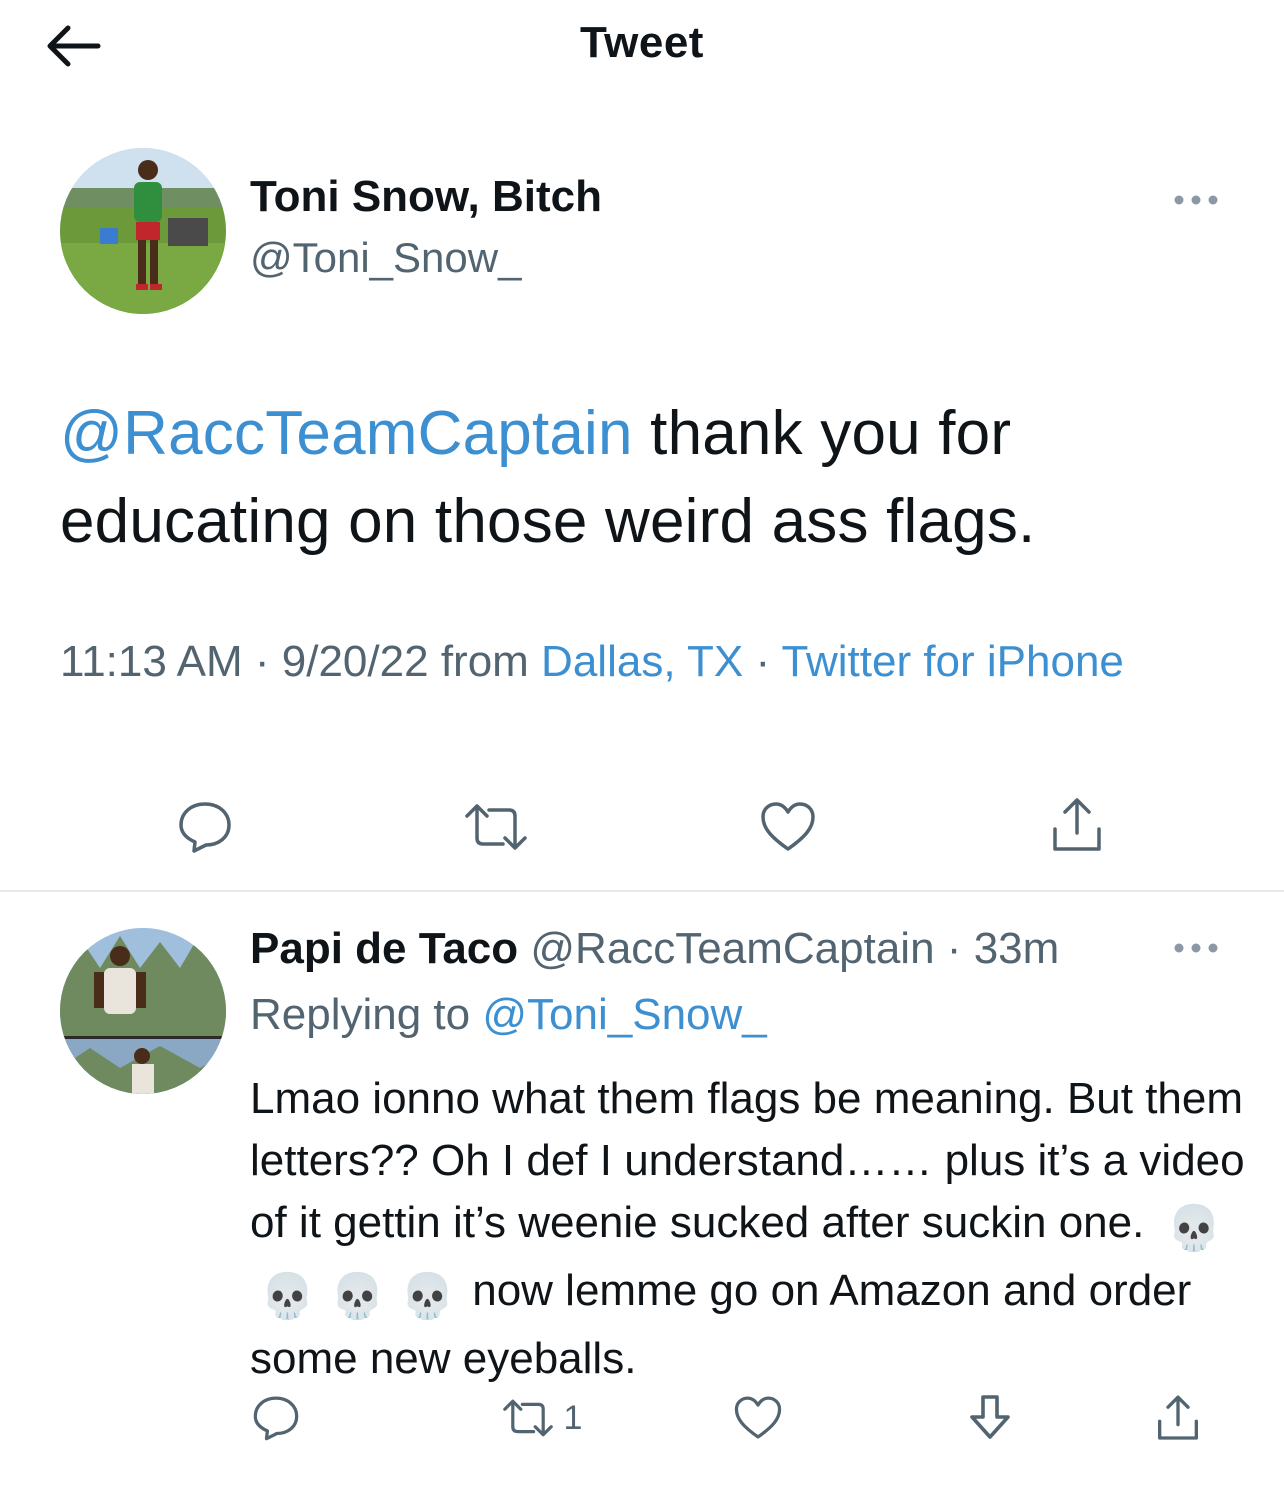 Image resolution: width=1284 pixels, height=1500 pixels. Describe the element at coordinates (346, 433) in the screenshot. I see `mention-link: @RaccTeamCaptain` at that location.